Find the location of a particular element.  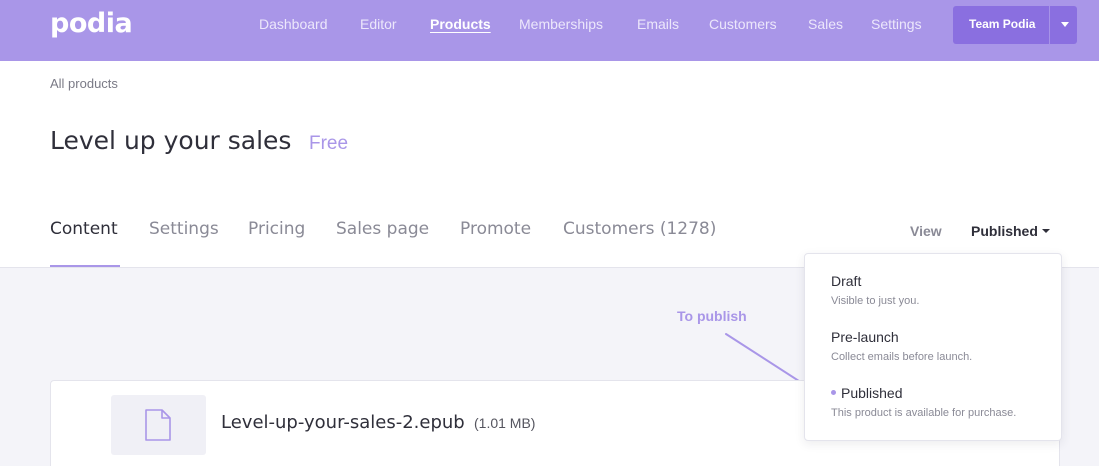

breadcrumb-all-products: All products is located at coordinates (84, 83).